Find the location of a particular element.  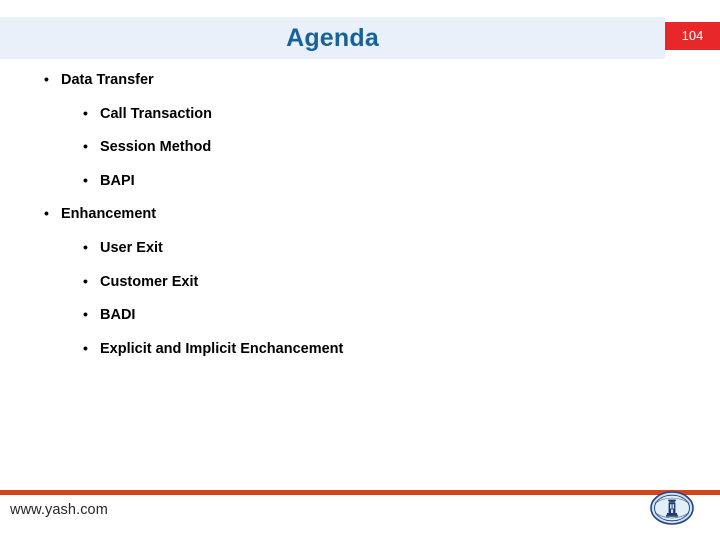

list-item: • BAPI is located at coordinates (109, 180).